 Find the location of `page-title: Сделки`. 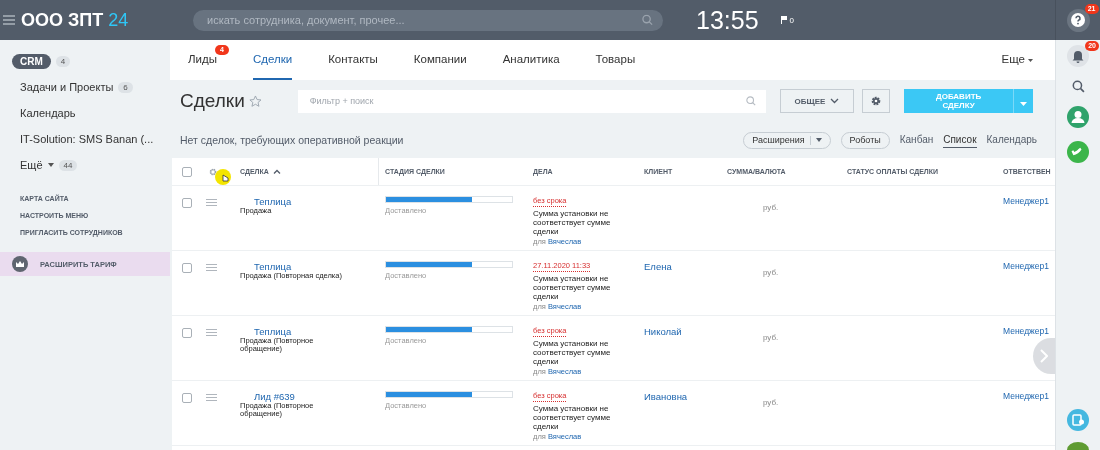

page-title: Сделки is located at coordinates (212, 101).